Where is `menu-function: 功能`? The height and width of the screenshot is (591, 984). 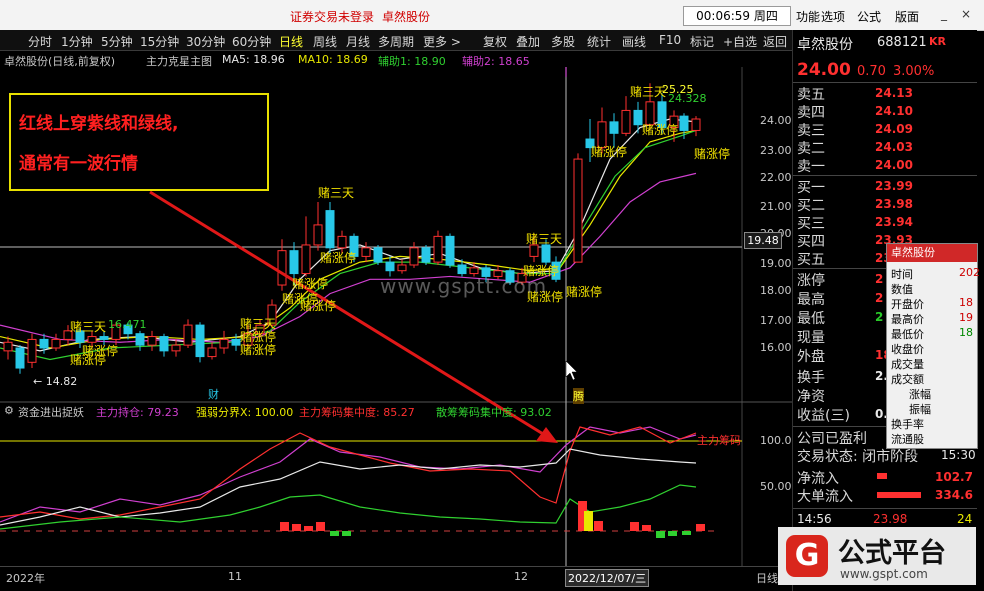
menu-function: 功能 is located at coordinates (808, 16).